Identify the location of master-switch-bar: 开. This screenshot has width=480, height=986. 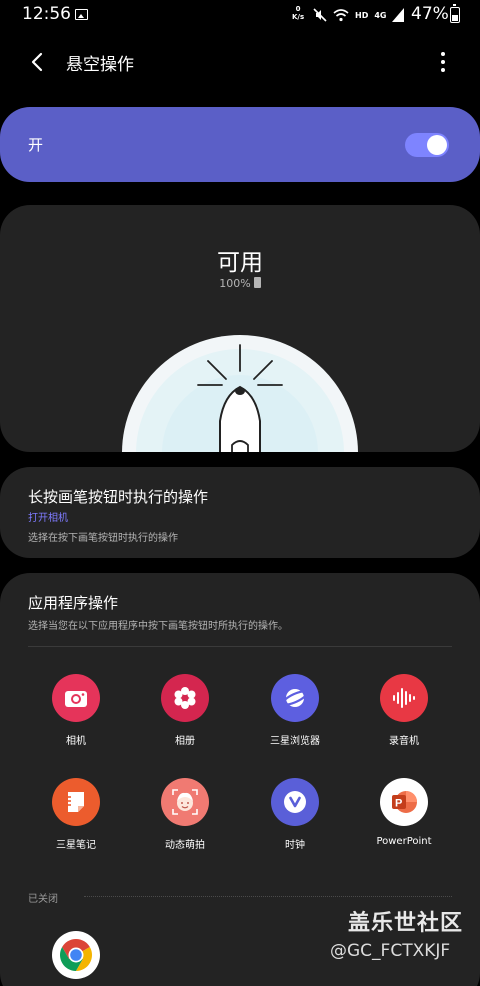
(240, 144).